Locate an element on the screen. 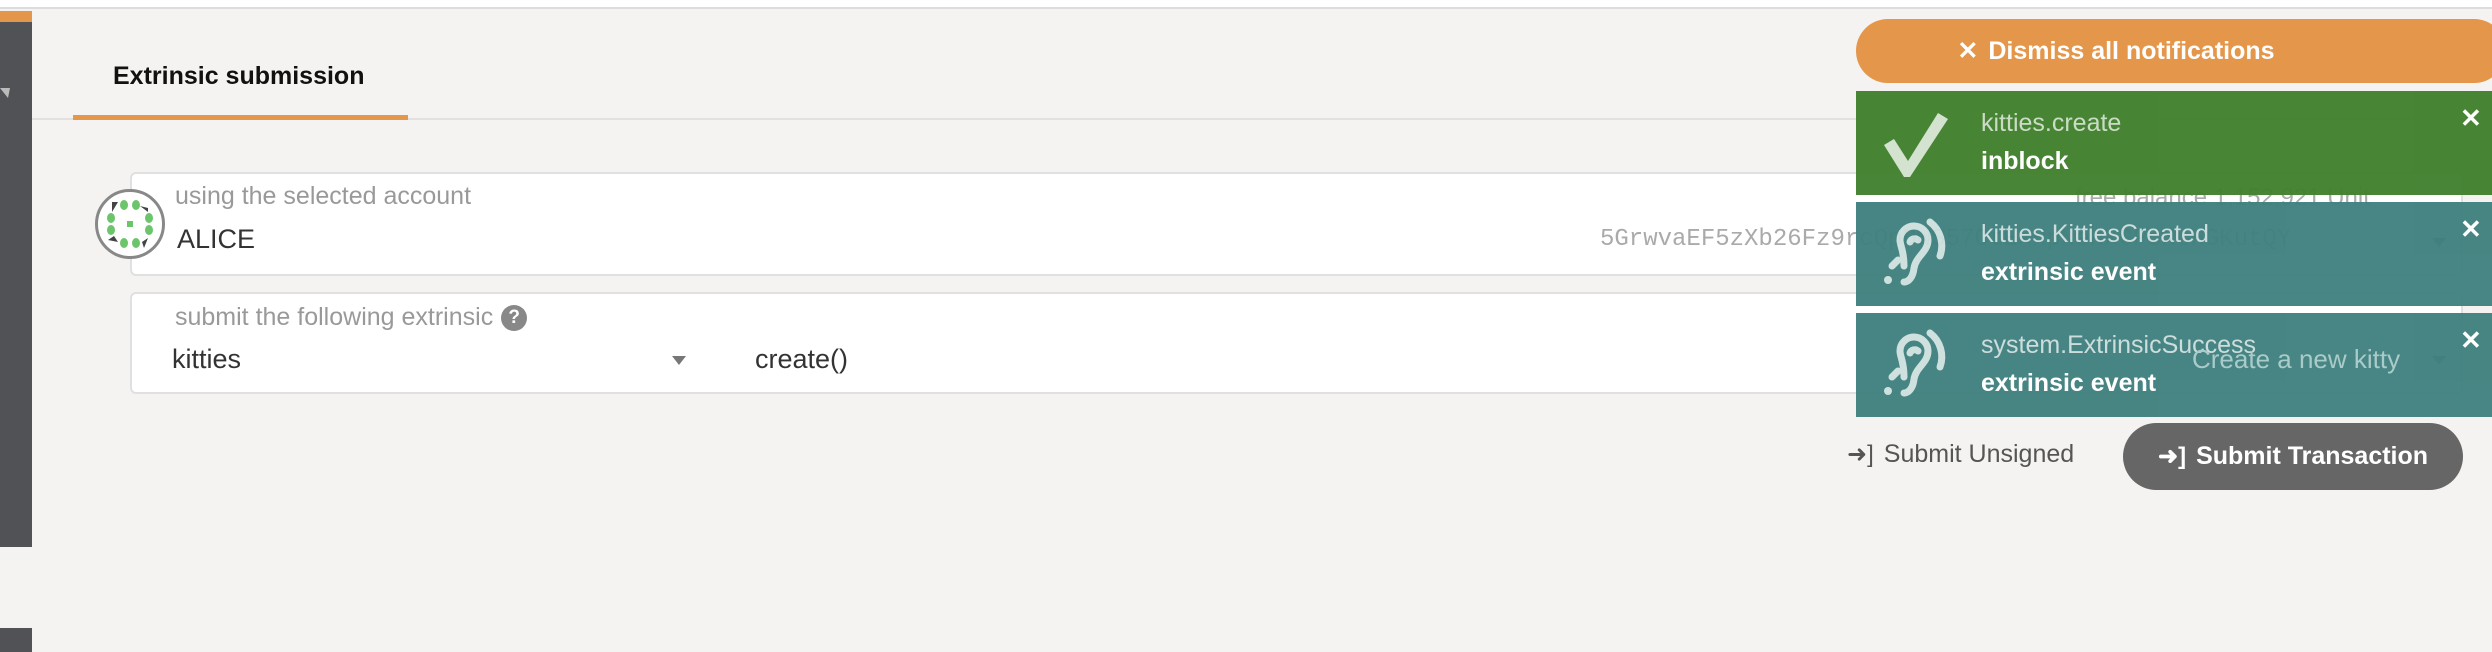 The image size is (2492, 652). extrinsic-label: submit the following extrinsic ? is located at coordinates (351, 317).